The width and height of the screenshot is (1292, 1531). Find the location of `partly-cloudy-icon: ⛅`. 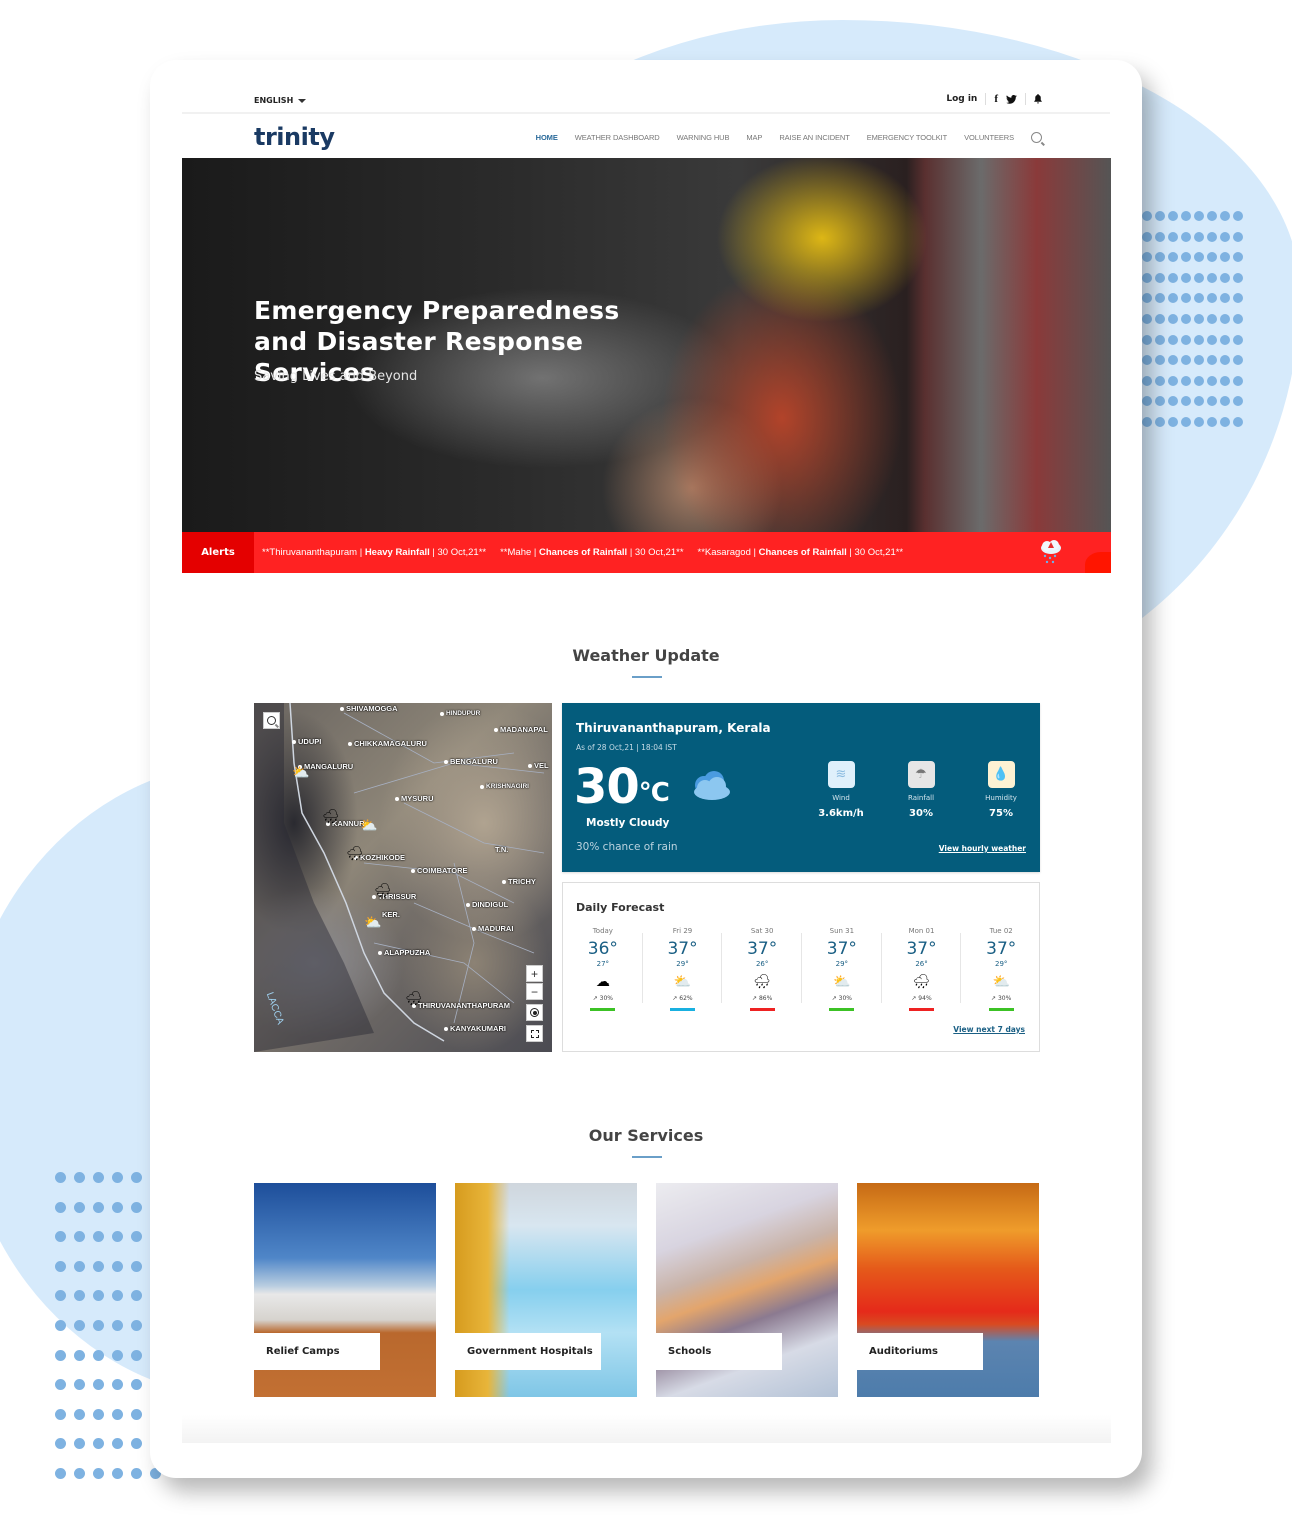

partly-cloudy-icon: ⛅ is located at coordinates (373, 923).